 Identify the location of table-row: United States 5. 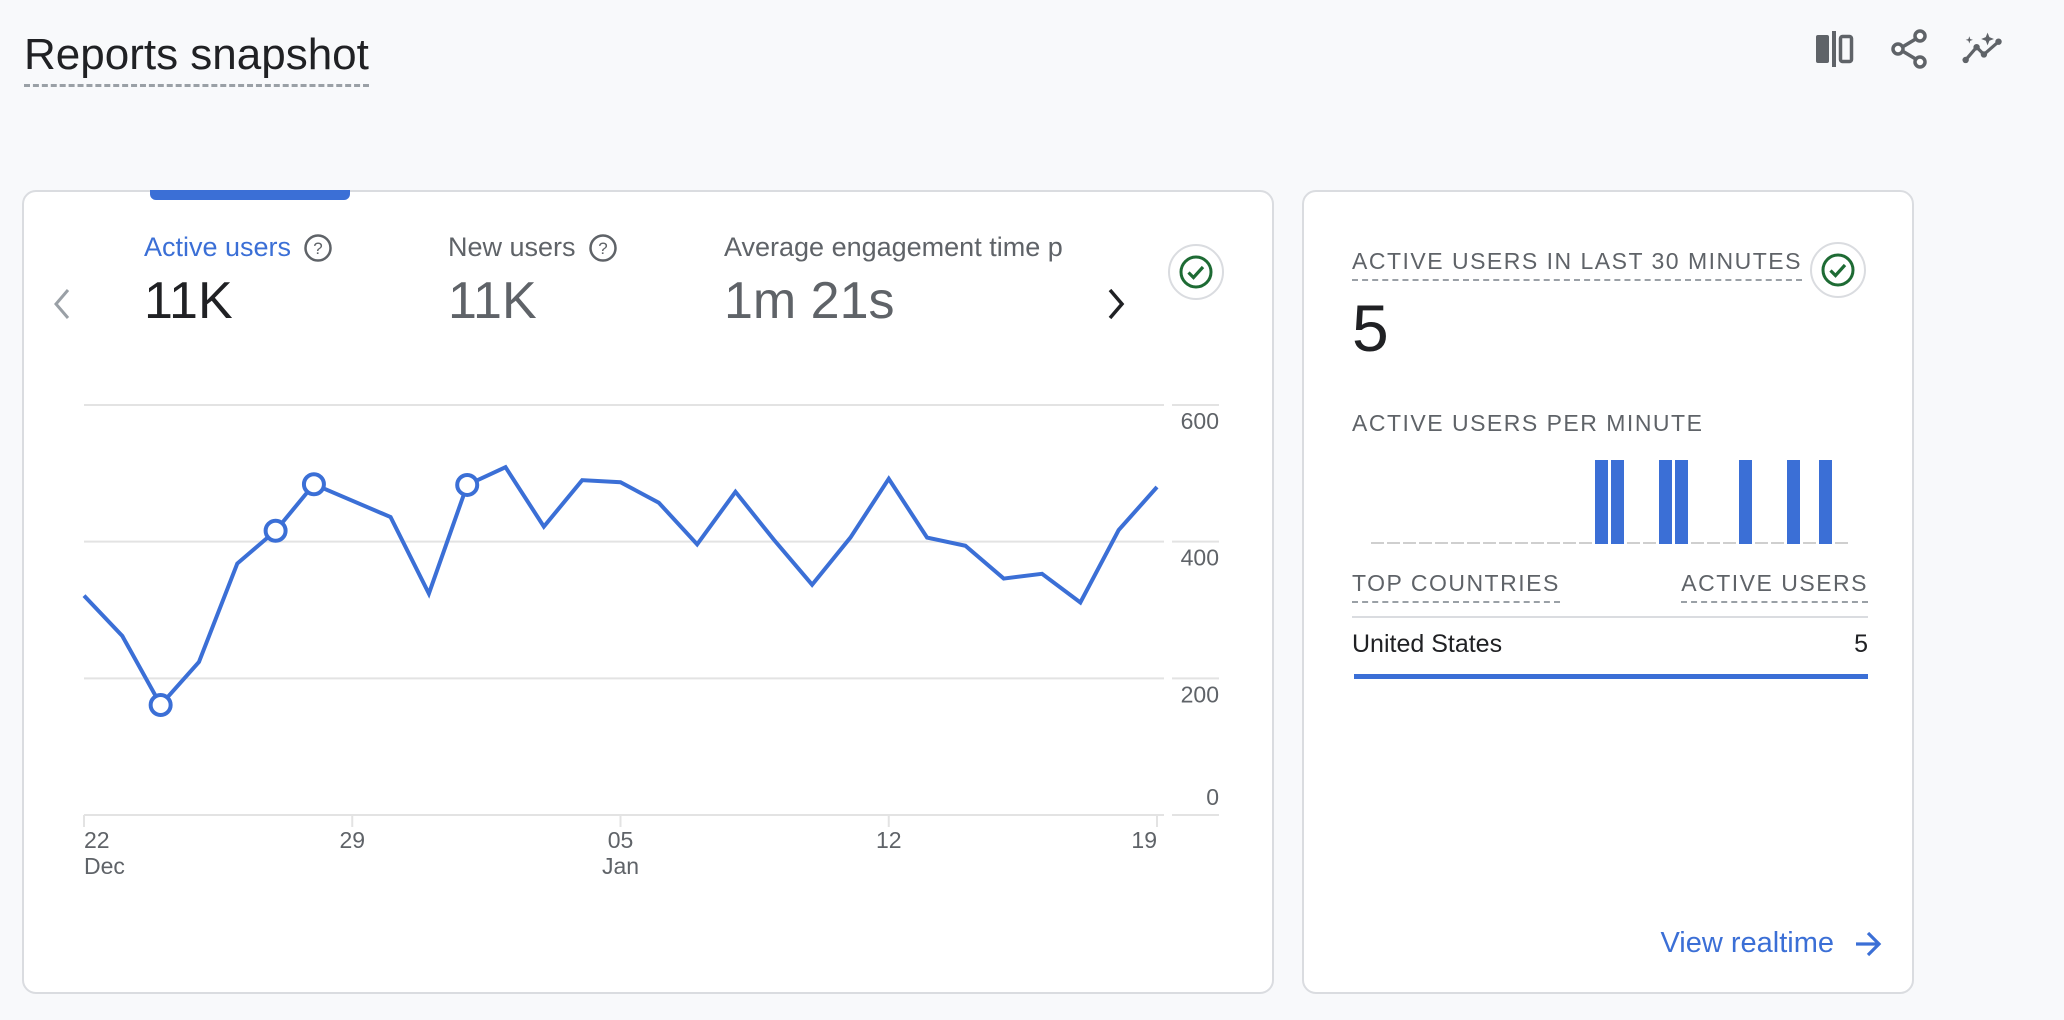
(1610, 644).